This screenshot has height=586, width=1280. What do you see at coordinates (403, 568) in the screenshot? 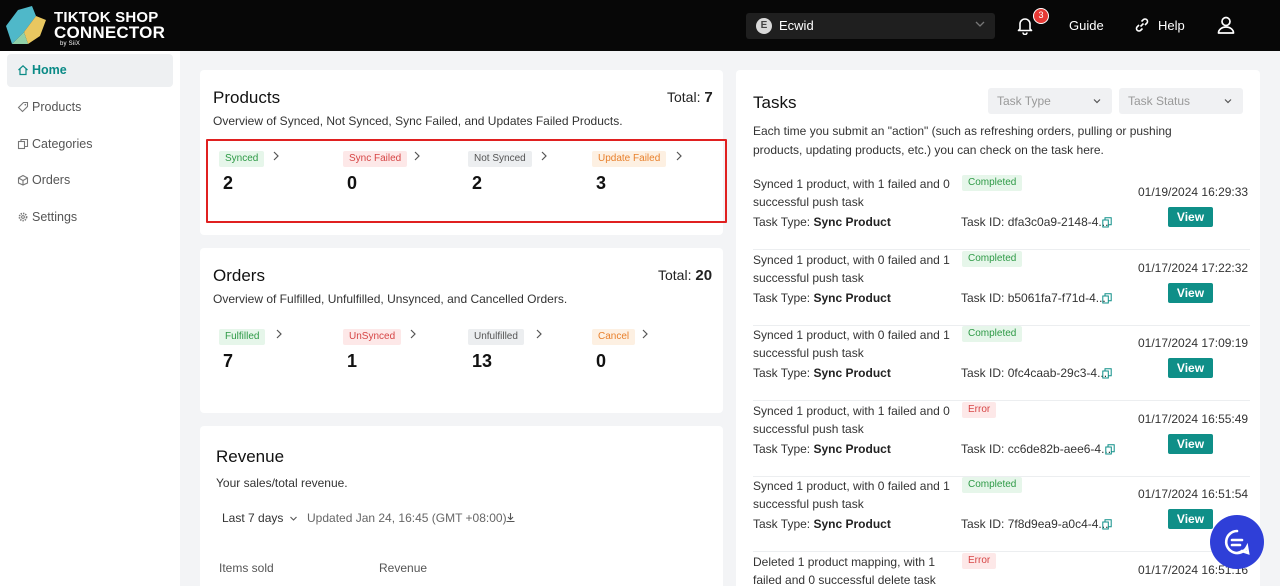
I see `col-revenue: Revenue` at bounding box center [403, 568].